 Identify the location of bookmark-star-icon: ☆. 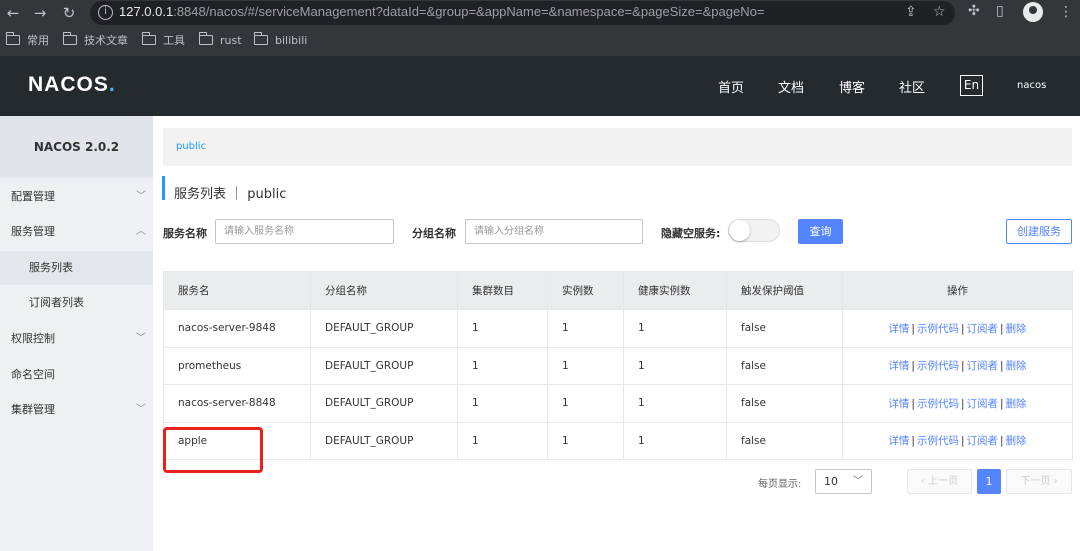
(939, 12).